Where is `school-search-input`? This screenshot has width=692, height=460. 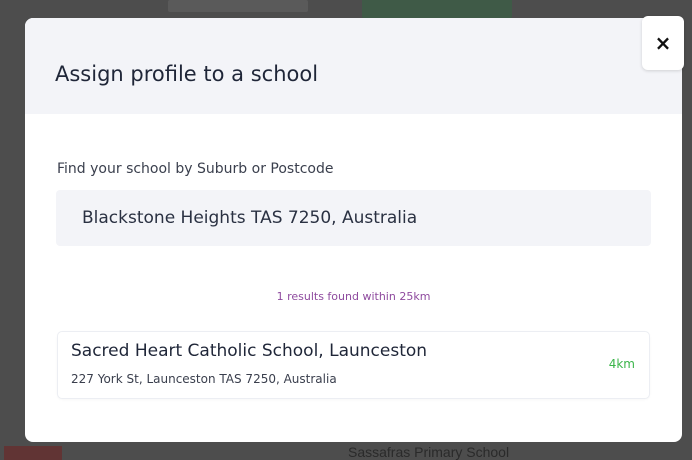
school-search-input is located at coordinates (353, 218).